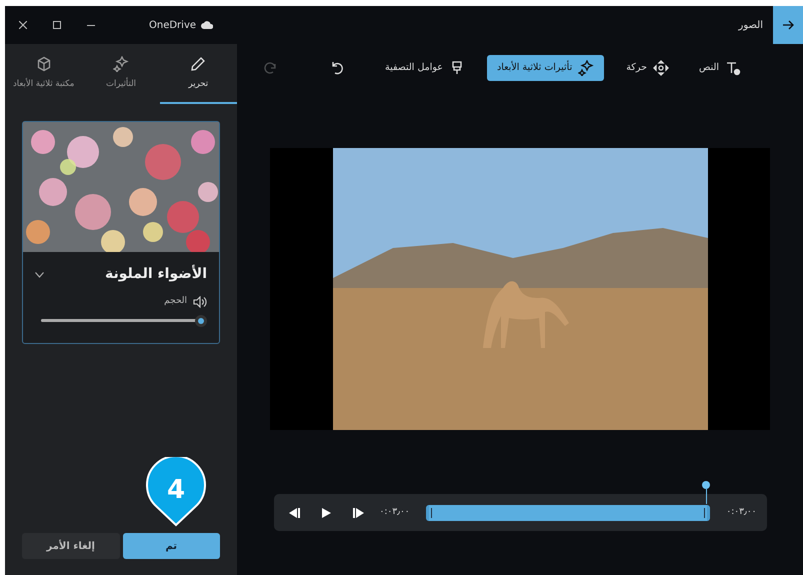  What do you see at coordinates (39, 275) in the screenshot?
I see `chevron-icon` at bounding box center [39, 275].